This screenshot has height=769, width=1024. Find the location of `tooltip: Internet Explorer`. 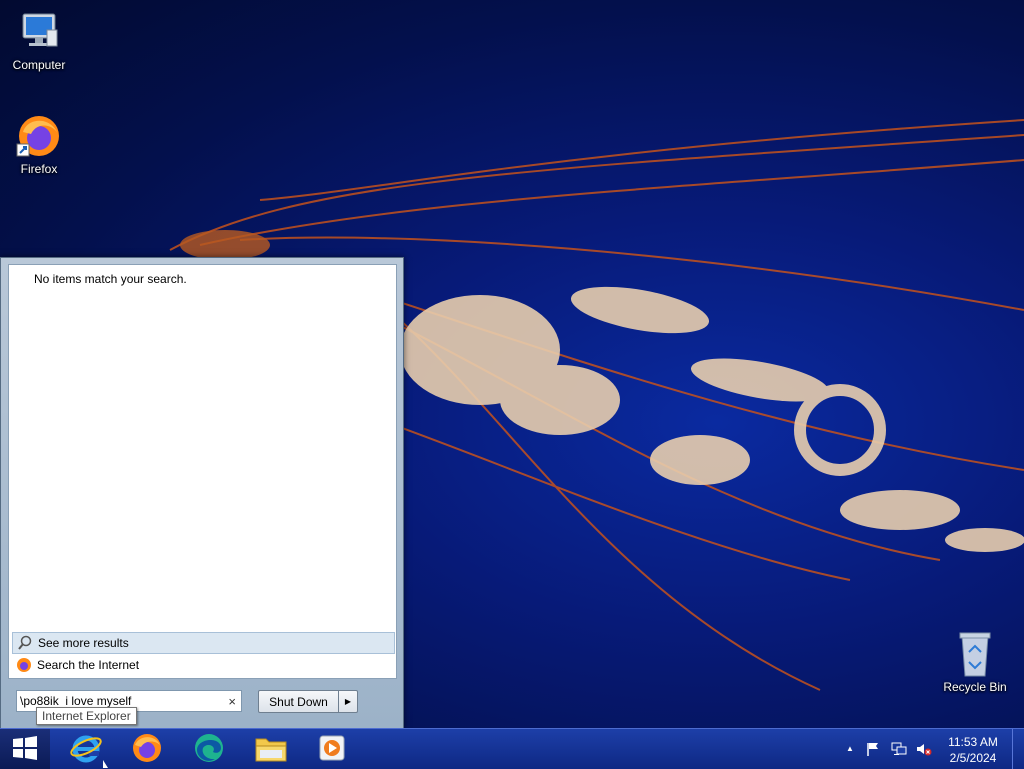

tooltip: Internet Explorer is located at coordinates (86, 716).